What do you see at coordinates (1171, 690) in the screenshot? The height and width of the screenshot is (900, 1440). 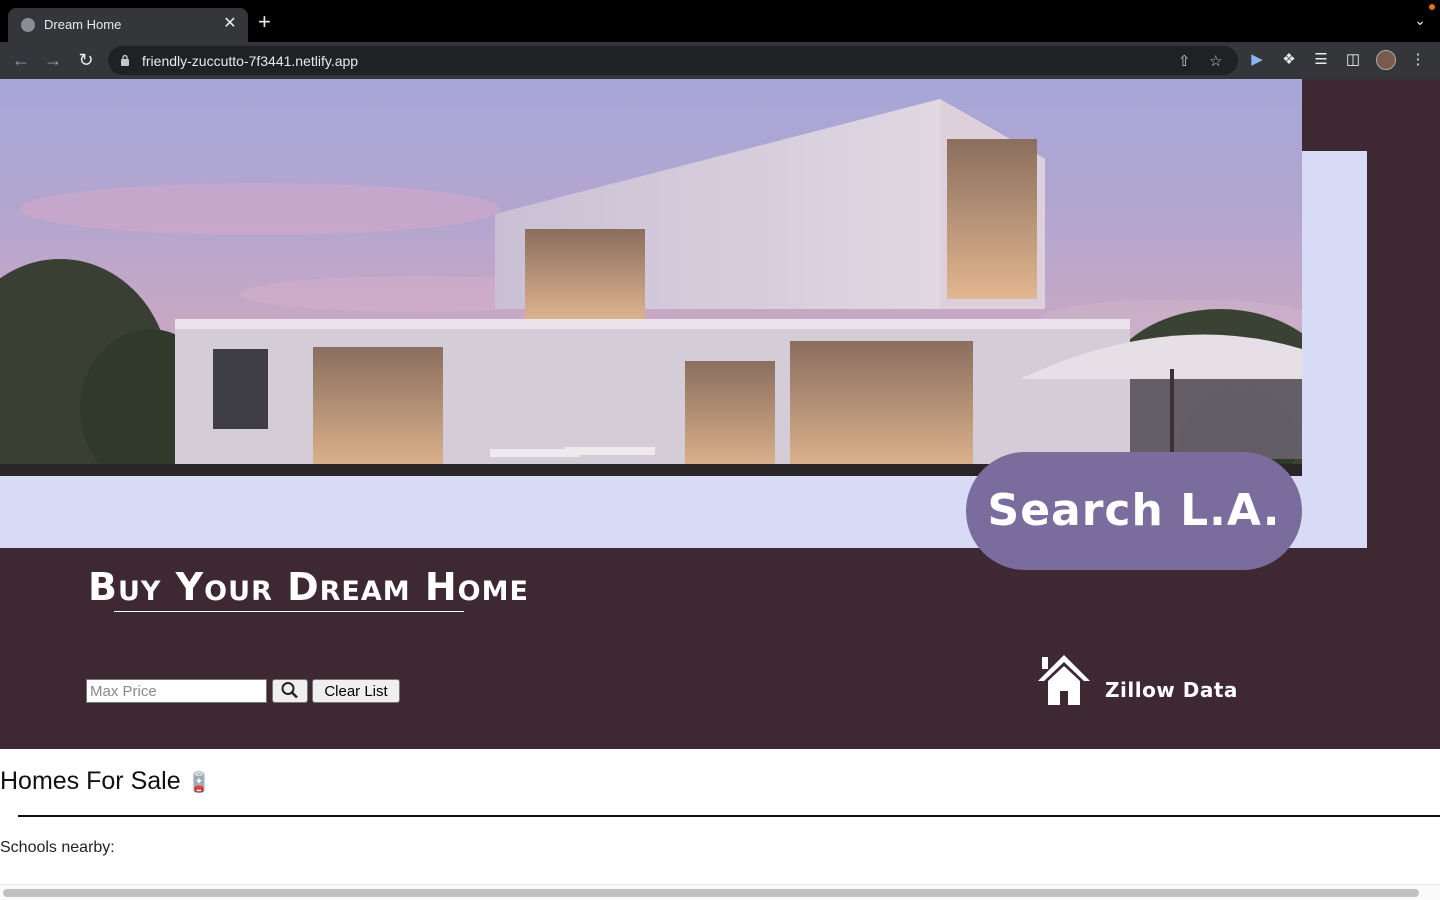 I see `zillow-data-label: Zillow Data` at bounding box center [1171, 690].